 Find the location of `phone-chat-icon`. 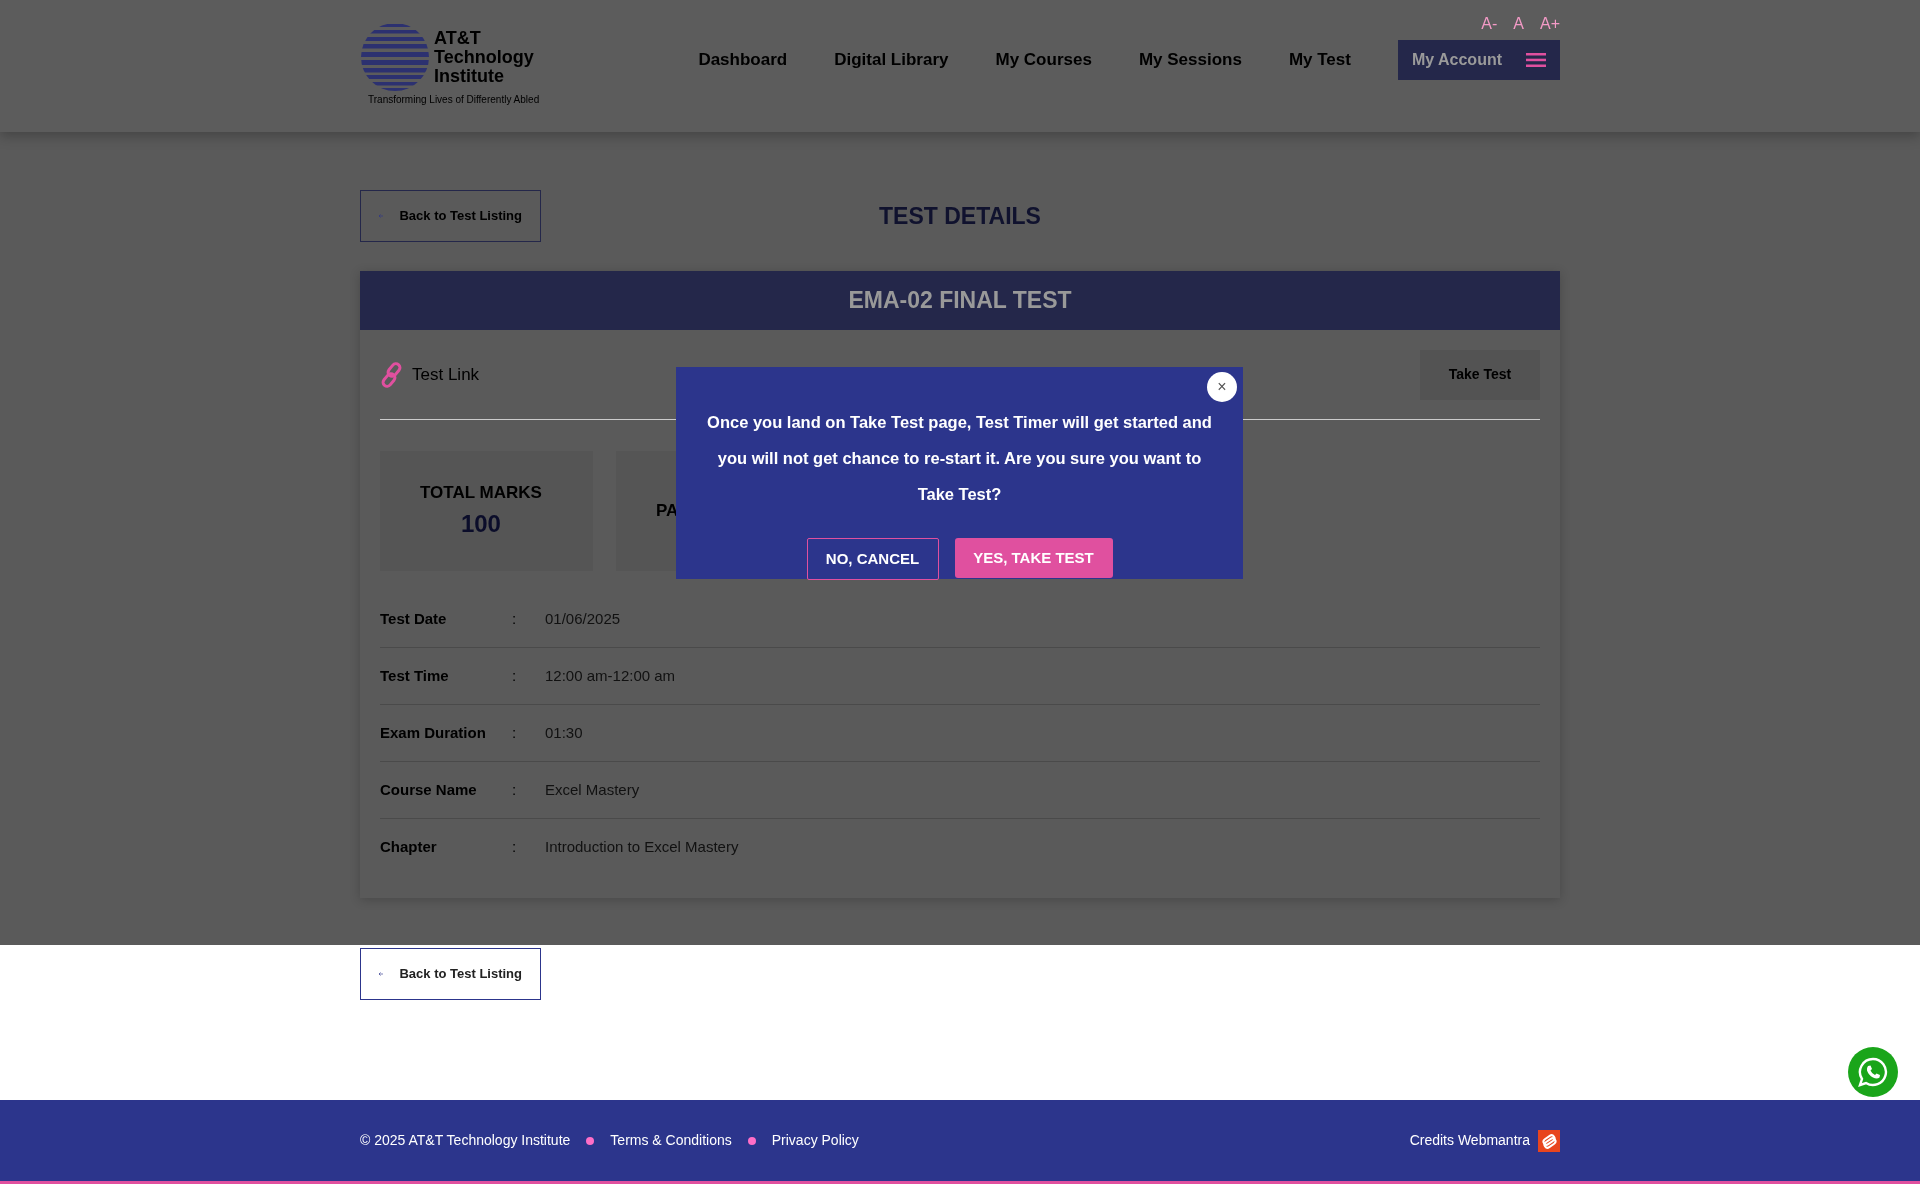

phone-chat-icon is located at coordinates (1873, 1072).